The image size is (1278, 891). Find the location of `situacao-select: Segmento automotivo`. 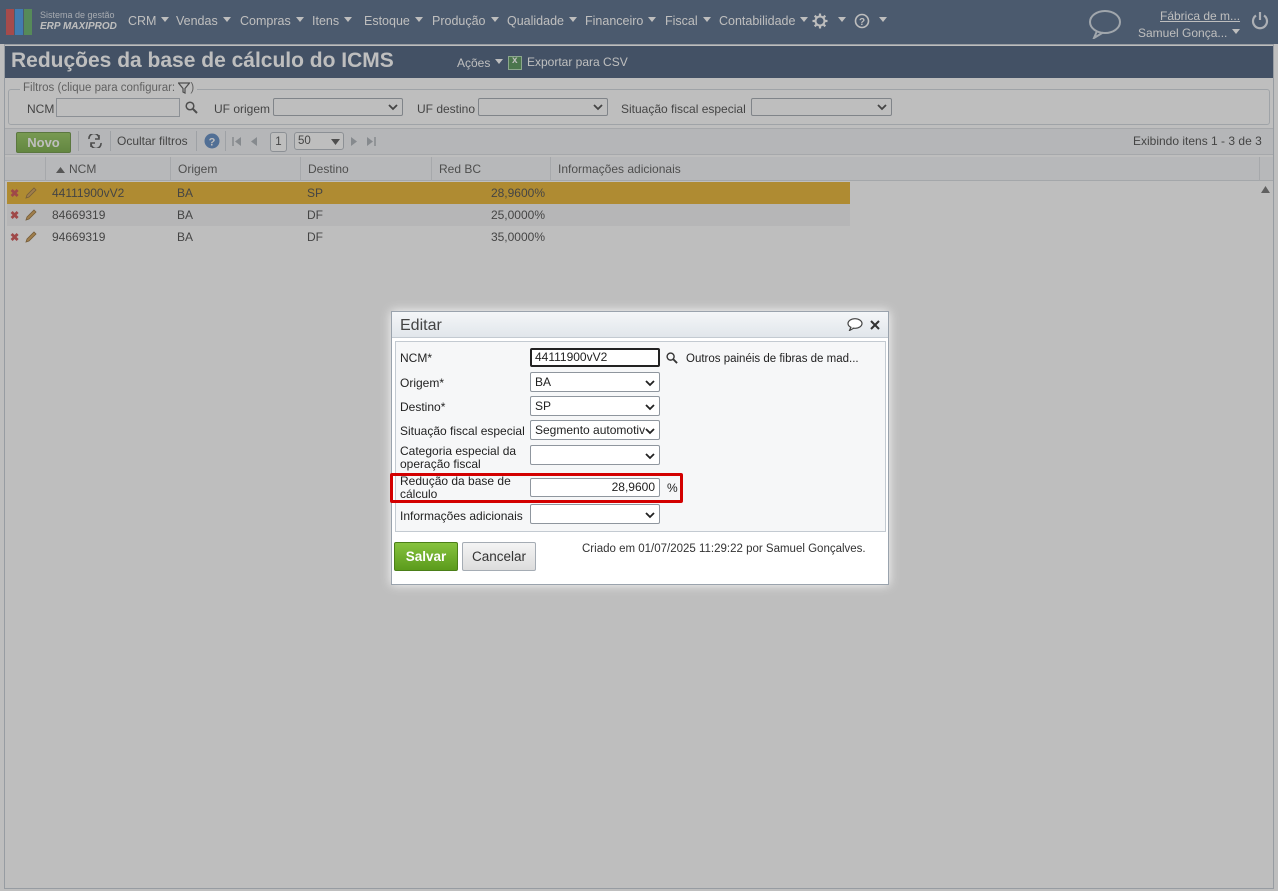

situacao-select: Segmento automotivo is located at coordinates (595, 430).